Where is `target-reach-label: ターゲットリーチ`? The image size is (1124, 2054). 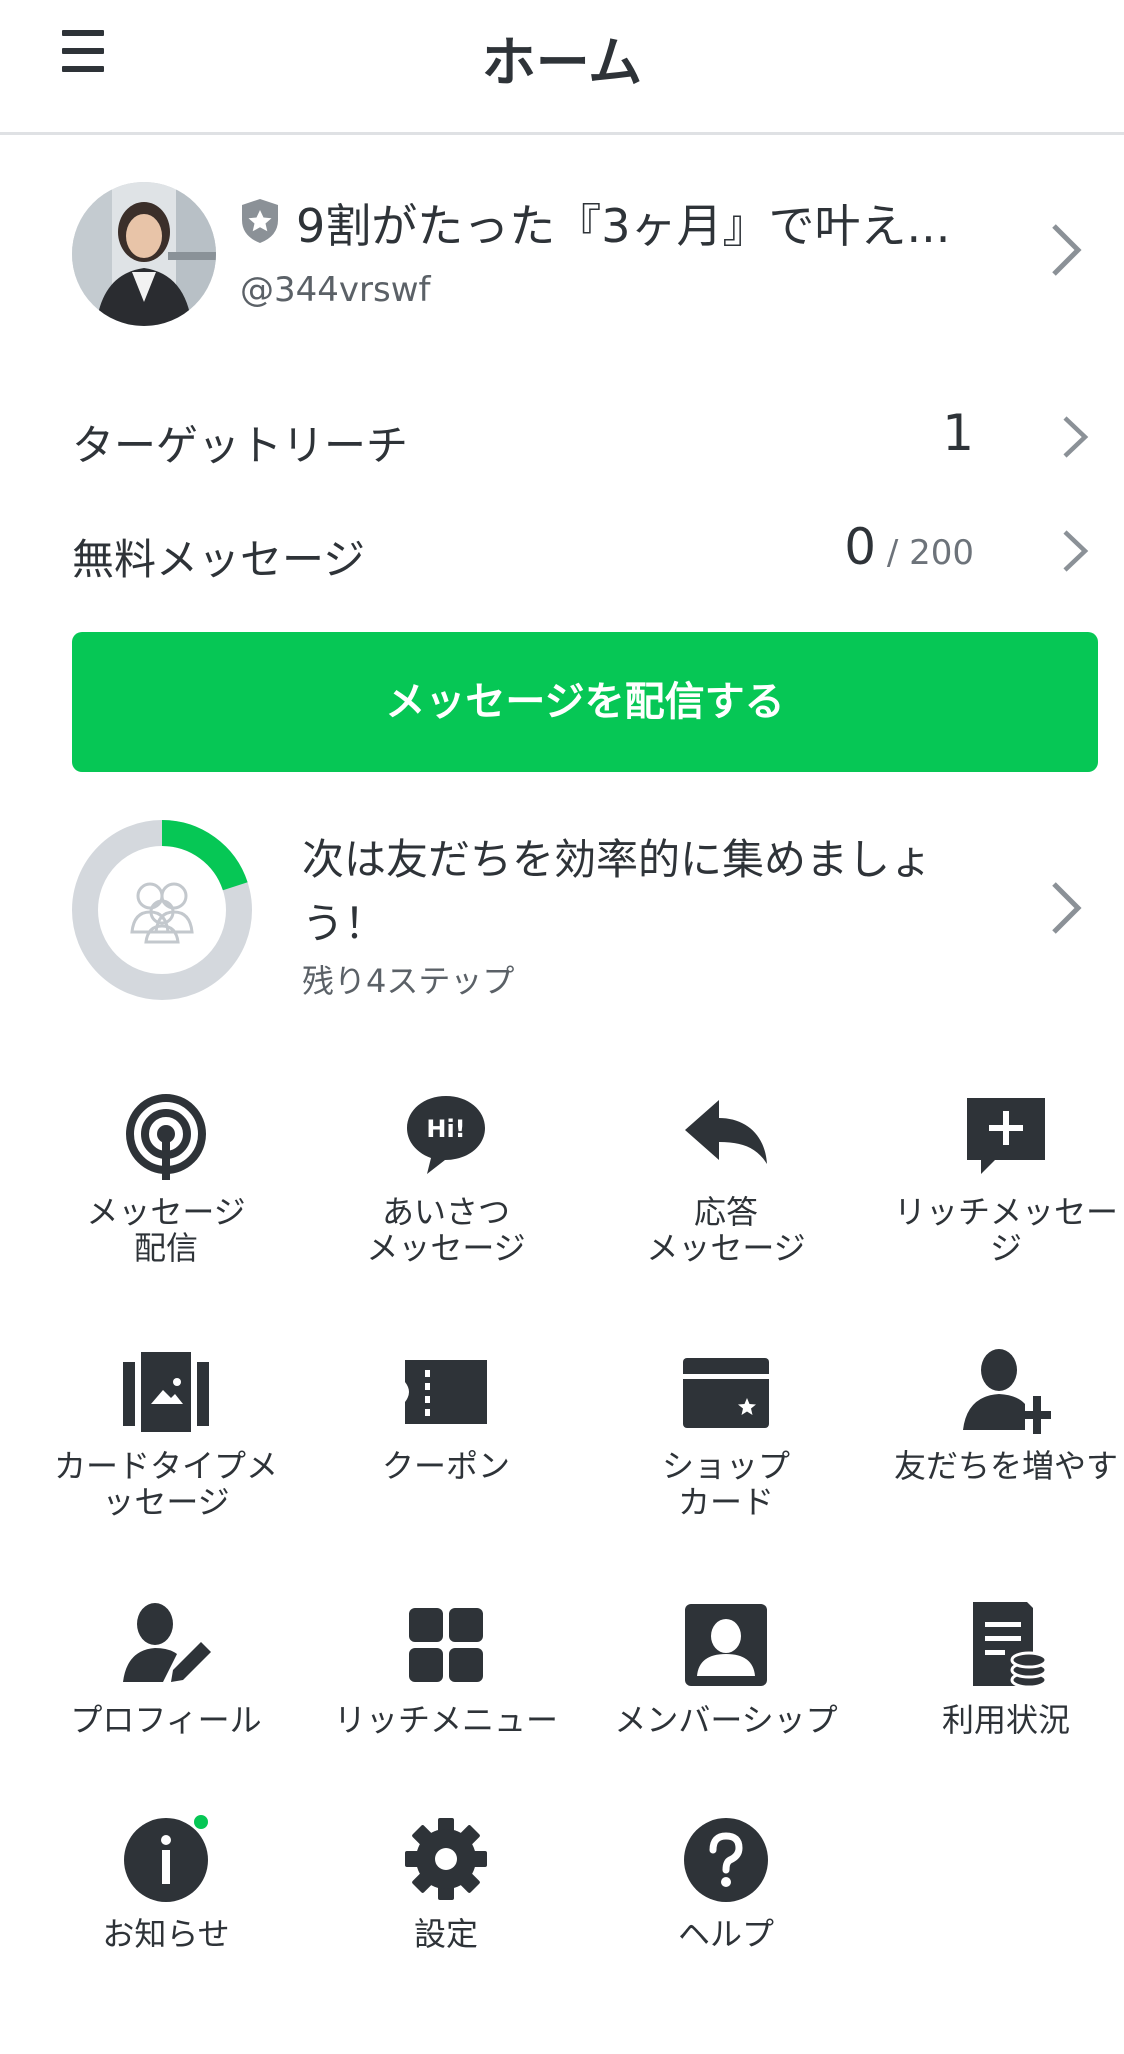
target-reach-label: ターゲットリーチ is located at coordinates (240, 445).